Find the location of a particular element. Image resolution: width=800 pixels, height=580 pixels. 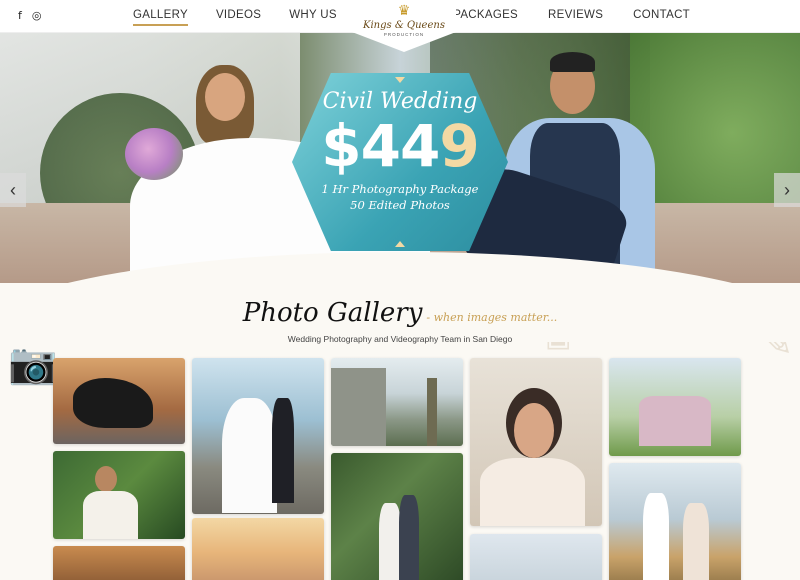

badge-photos-line: 50 Edited Photos is located at coordinates (400, 205).